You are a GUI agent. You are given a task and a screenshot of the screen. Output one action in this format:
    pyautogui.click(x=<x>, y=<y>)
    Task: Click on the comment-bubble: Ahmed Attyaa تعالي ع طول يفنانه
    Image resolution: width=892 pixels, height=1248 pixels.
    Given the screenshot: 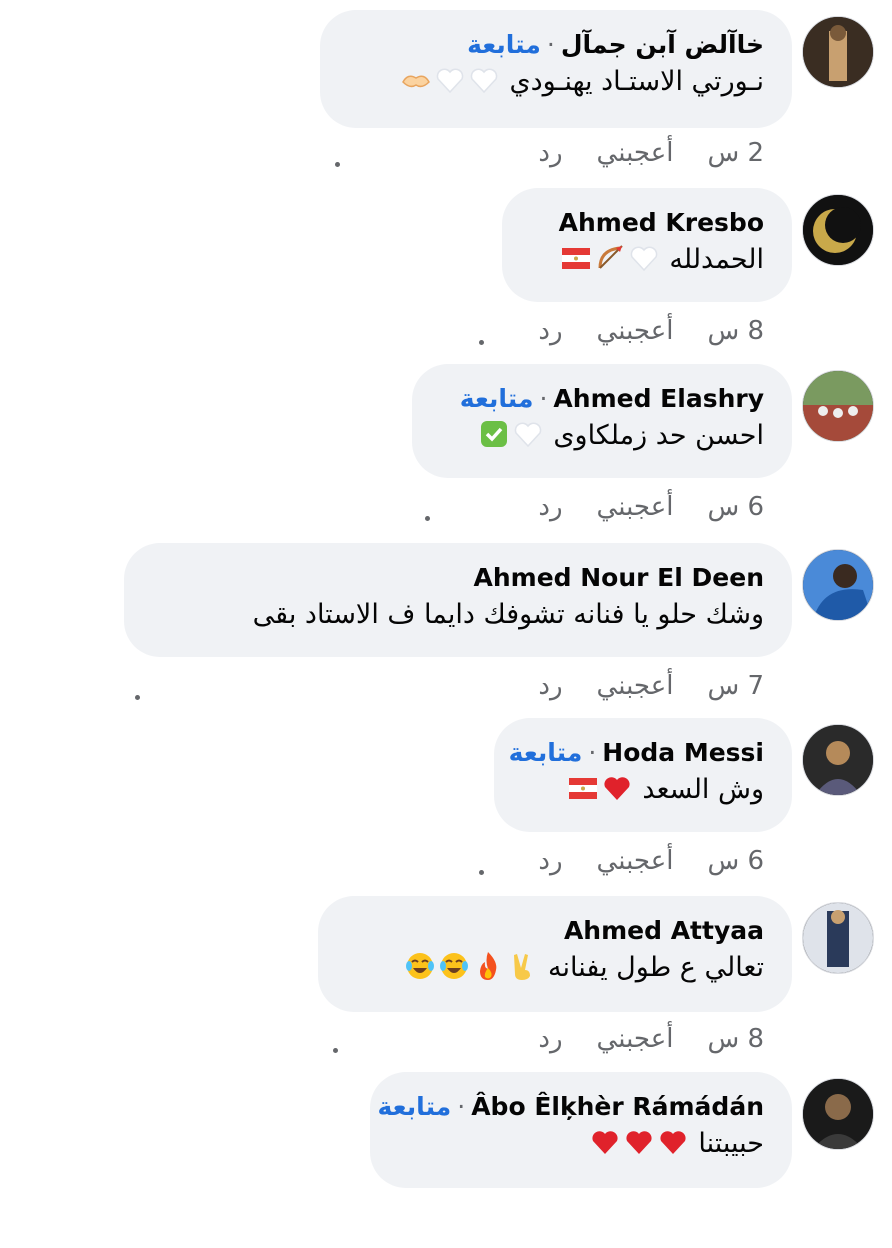 What is the action you would take?
    pyautogui.click(x=555, y=954)
    